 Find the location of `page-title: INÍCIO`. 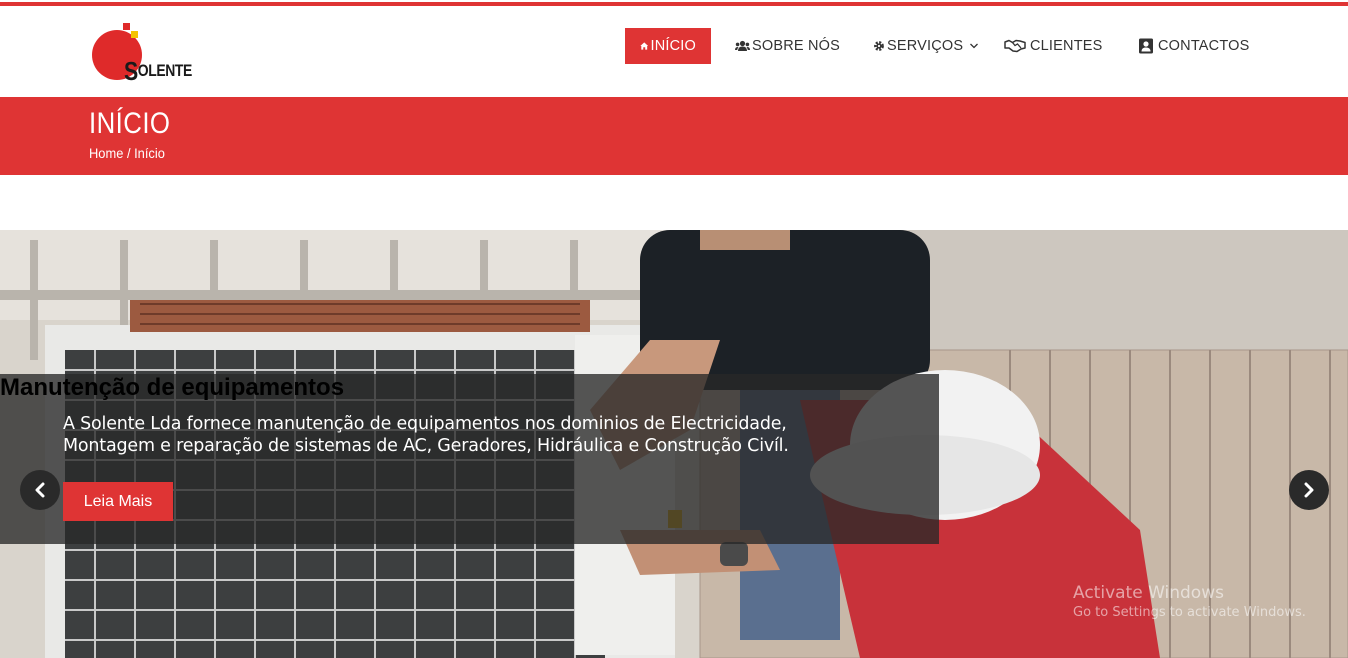

page-title: INÍCIO is located at coordinates (130, 123).